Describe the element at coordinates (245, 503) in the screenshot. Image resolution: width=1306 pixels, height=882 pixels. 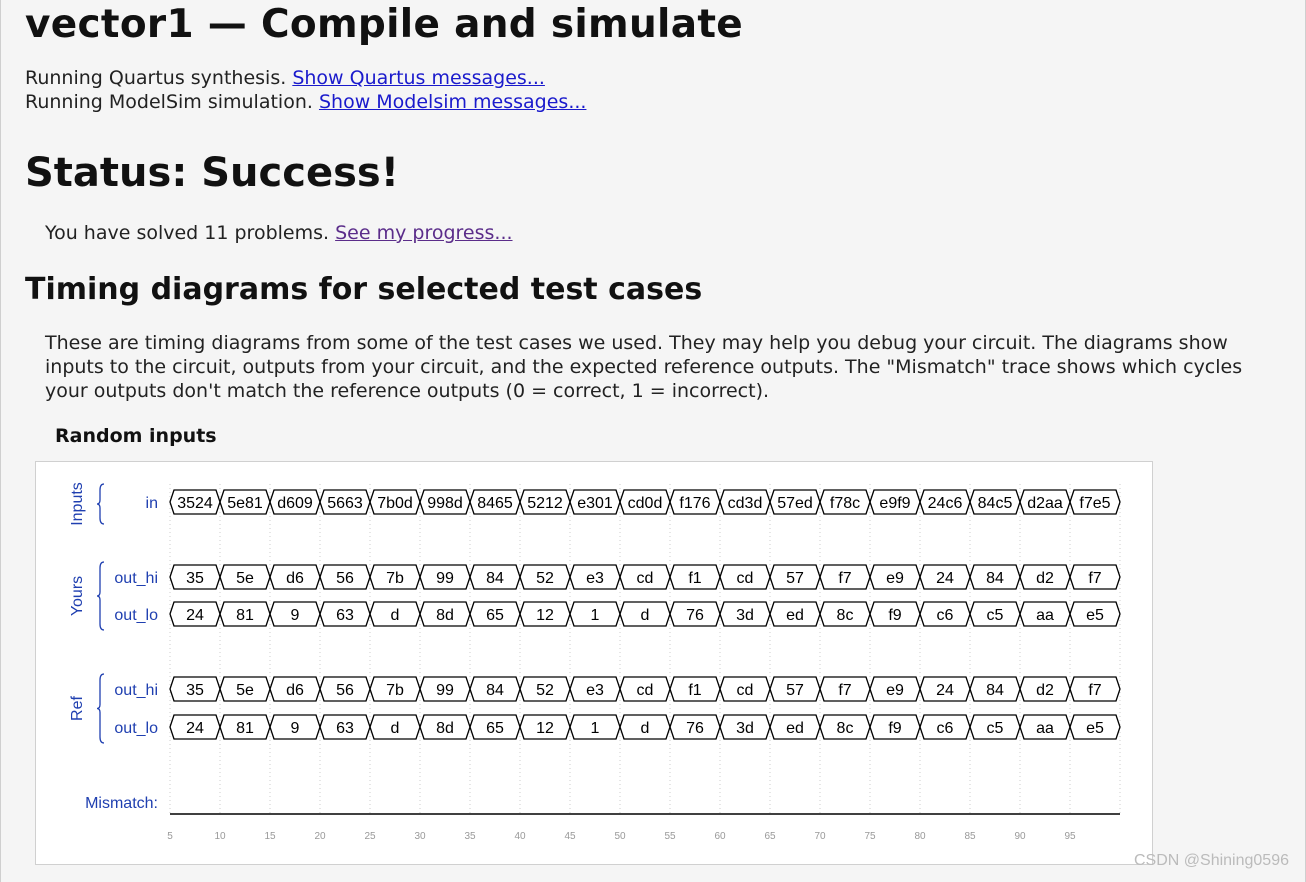
I see `in-value: 5e81` at that location.